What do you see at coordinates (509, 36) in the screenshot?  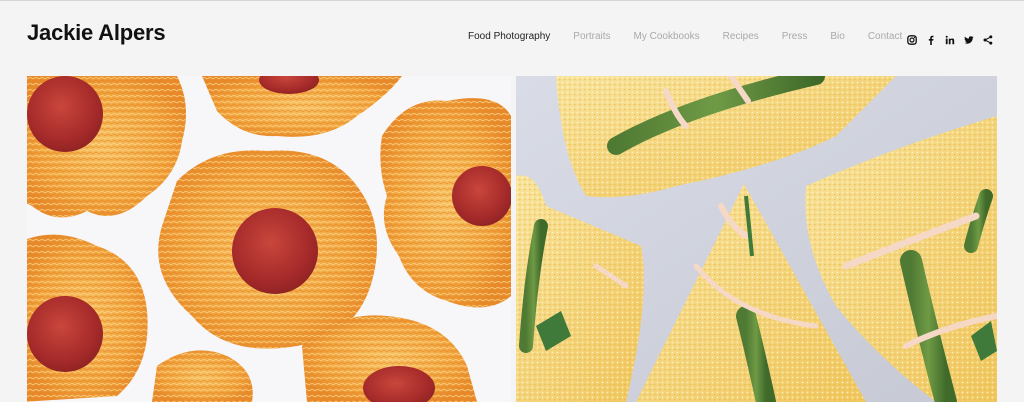 I see `nav-food-photography: Food Photography` at bounding box center [509, 36].